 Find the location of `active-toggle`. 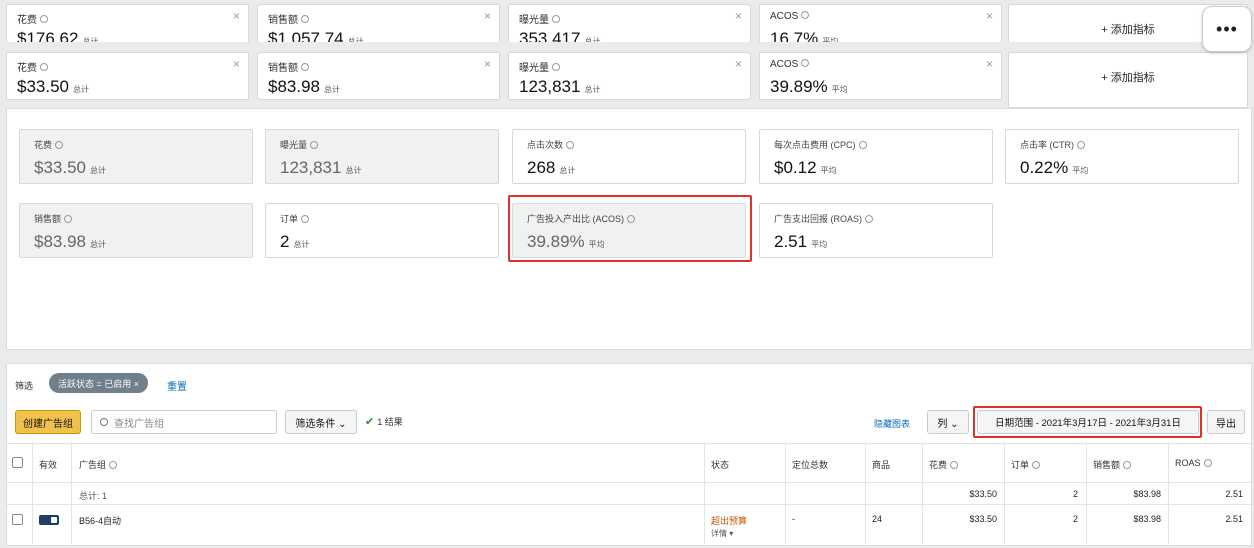

active-toggle is located at coordinates (49, 520).